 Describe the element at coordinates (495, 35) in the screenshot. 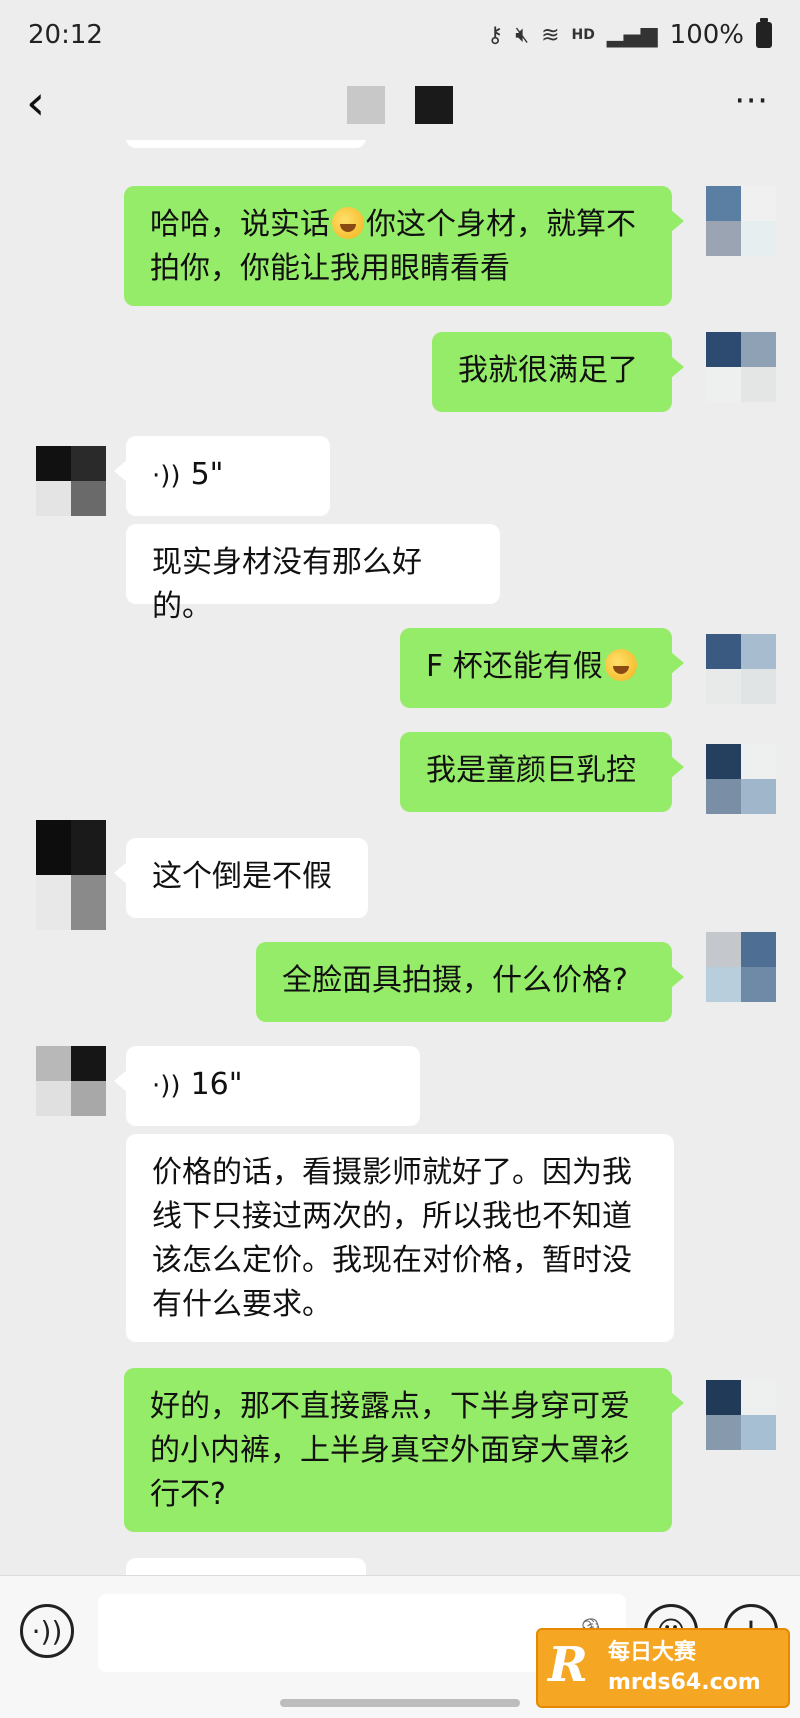

I see `key-icon: ⚷` at that location.